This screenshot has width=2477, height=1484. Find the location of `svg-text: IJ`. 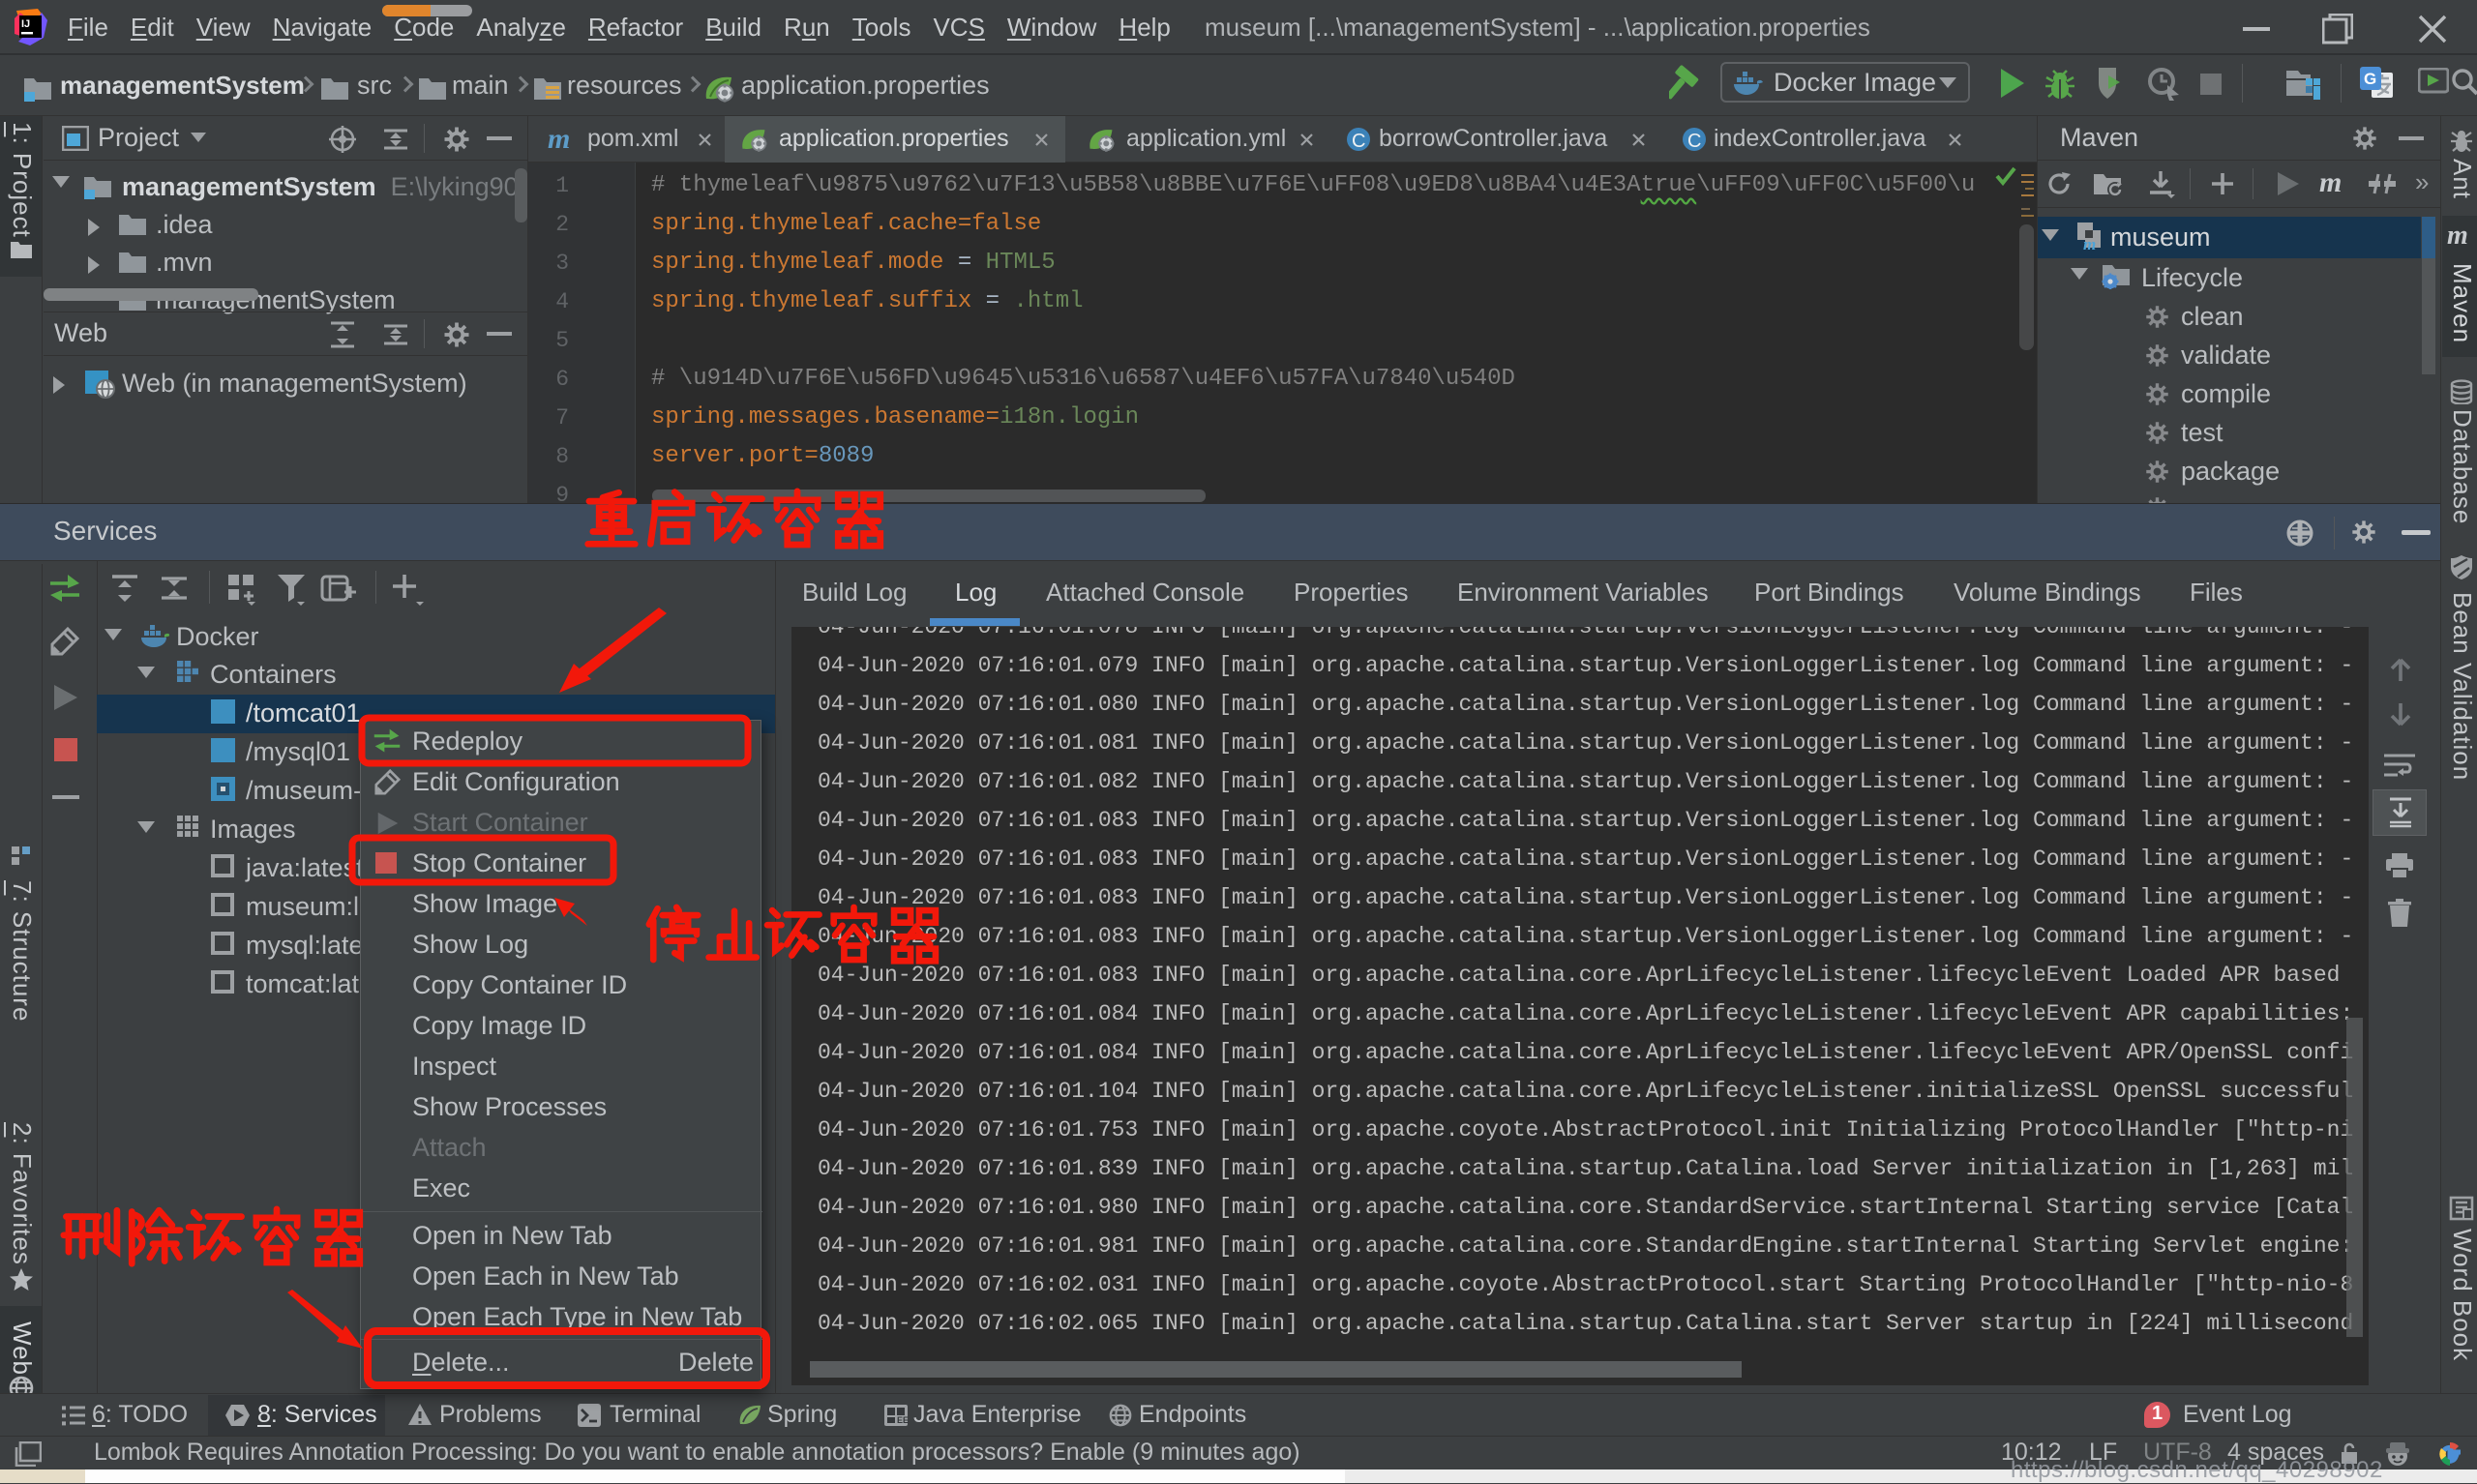

svg-text: IJ is located at coordinates (25, 24).